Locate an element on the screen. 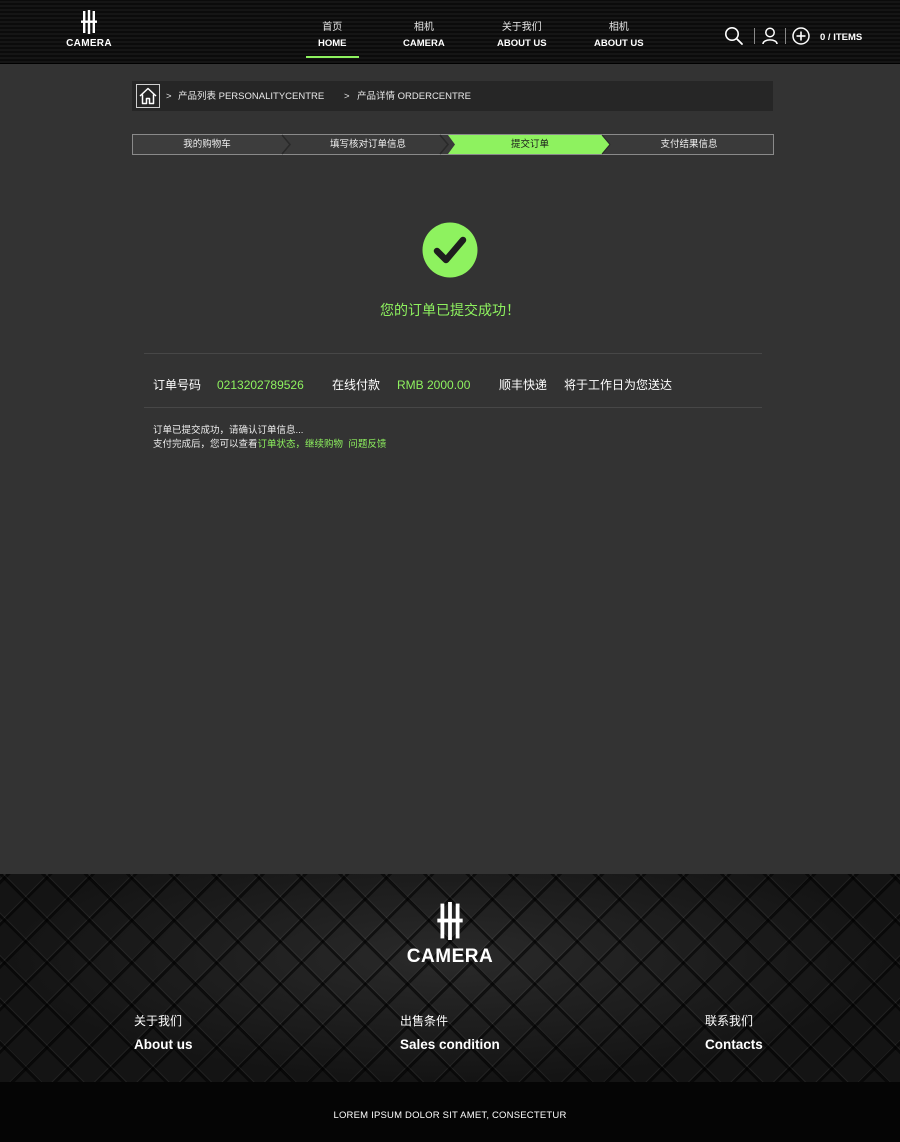 Image resolution: width=900 pixels, height=1142 pixels. footer-brand-name: CAMERA is located at coordinates (450, 956).